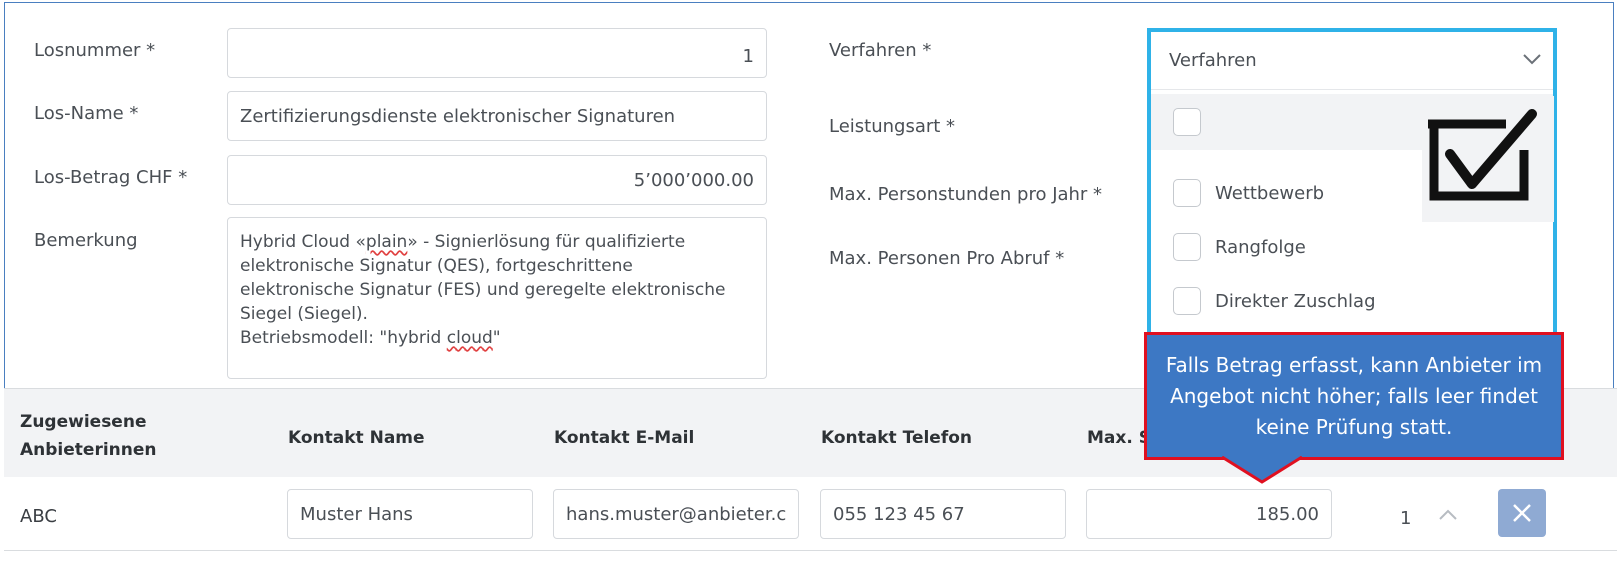 This screenshot has height=569, width=1617. I want to click on los-betrag-value: 5’000’000.00, so click(693, 180).